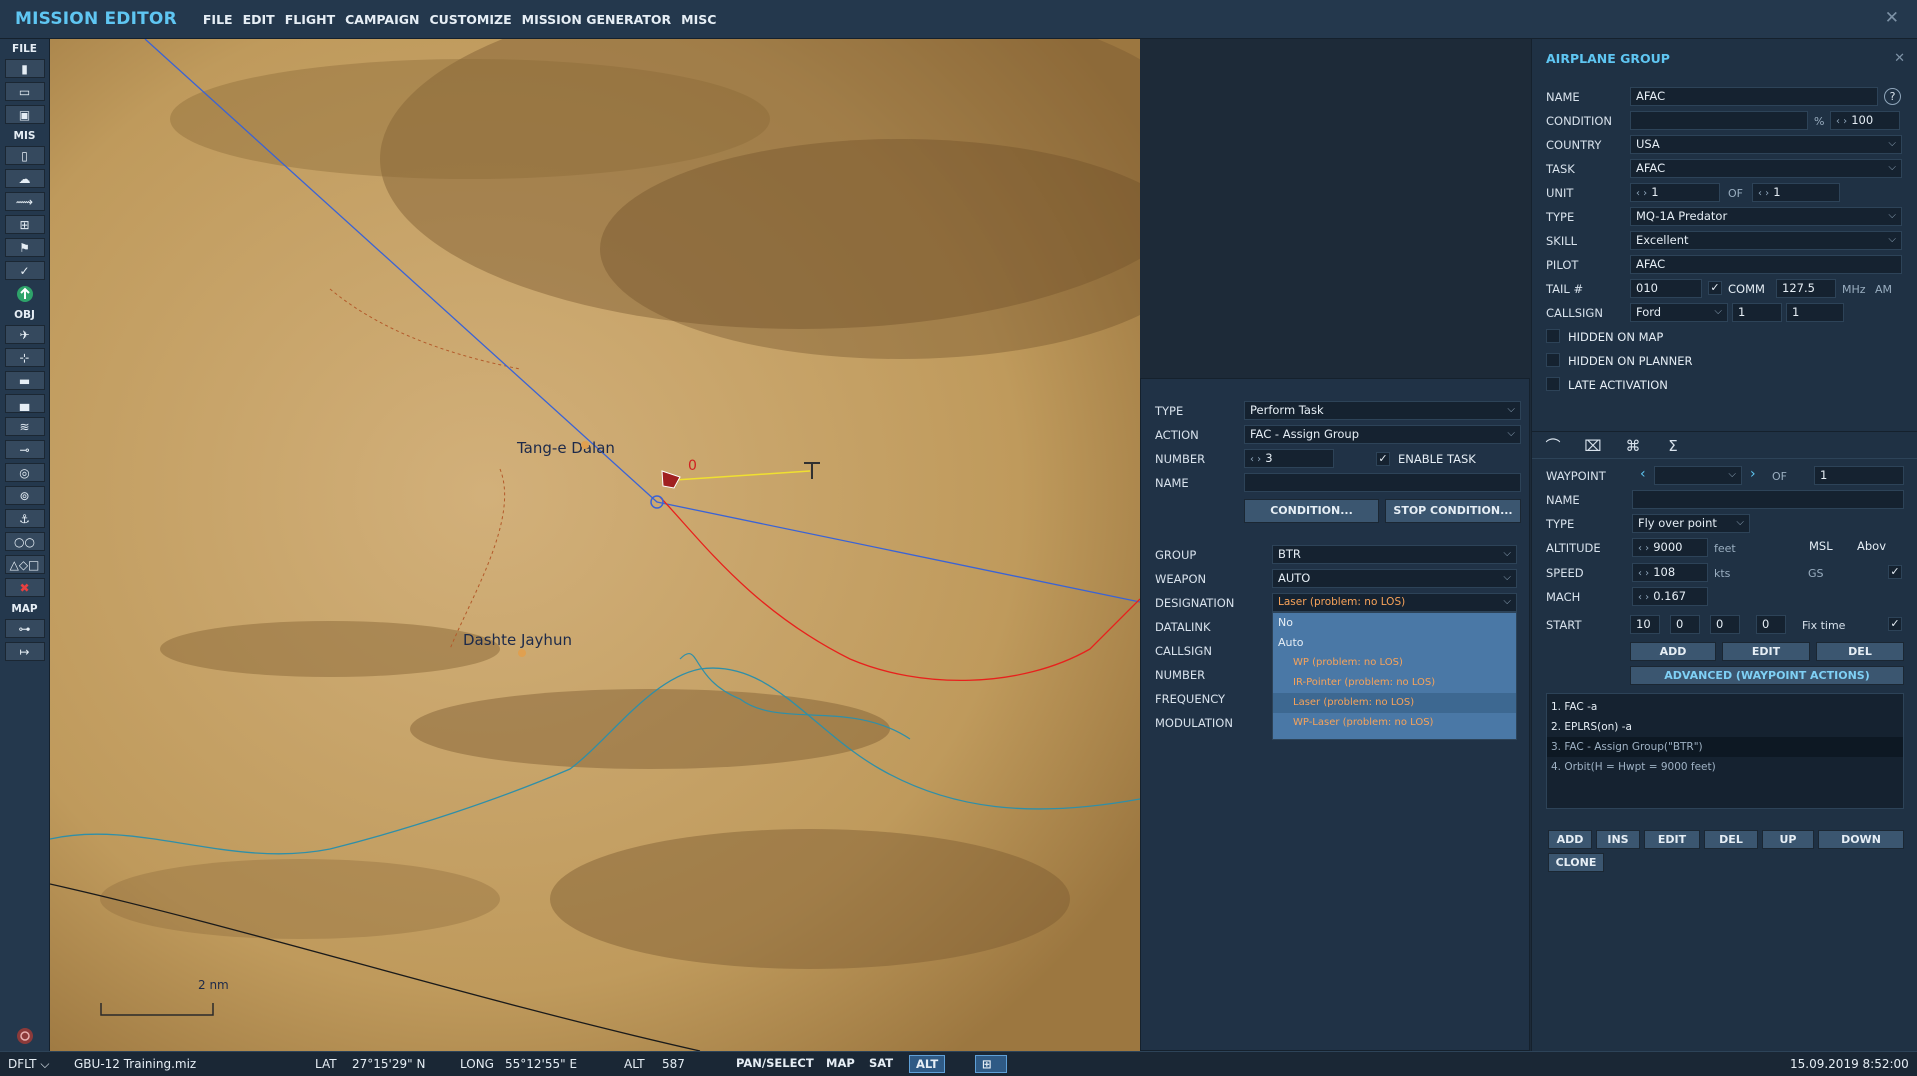 This screenshot has width=1917, height=1076. What do you see at coordinates (1757, 312) in the screenshot?
I see `callsign-number-1: 1` at bounding box center [1757, 312].